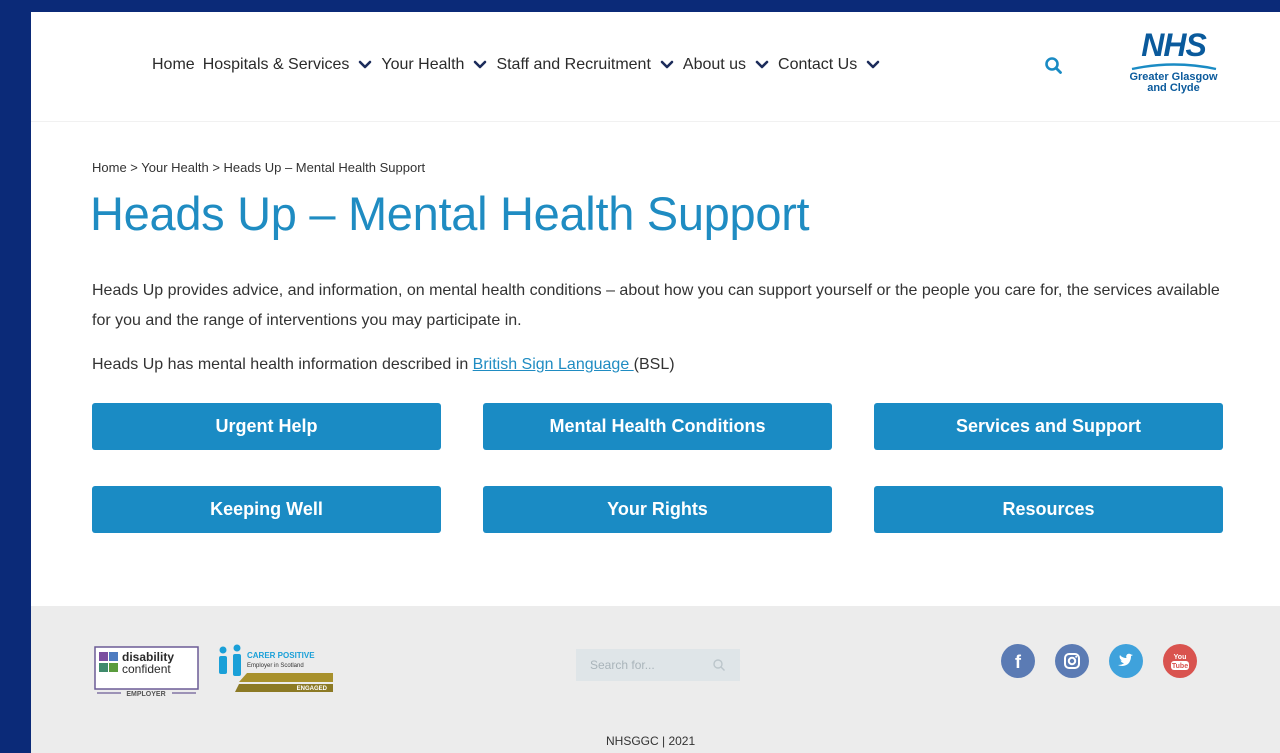  What do you see at coordinates (651, 741) in the screenshot?
I see `copyright: NHSGGC | 2021` at bounding box center [651, 741].